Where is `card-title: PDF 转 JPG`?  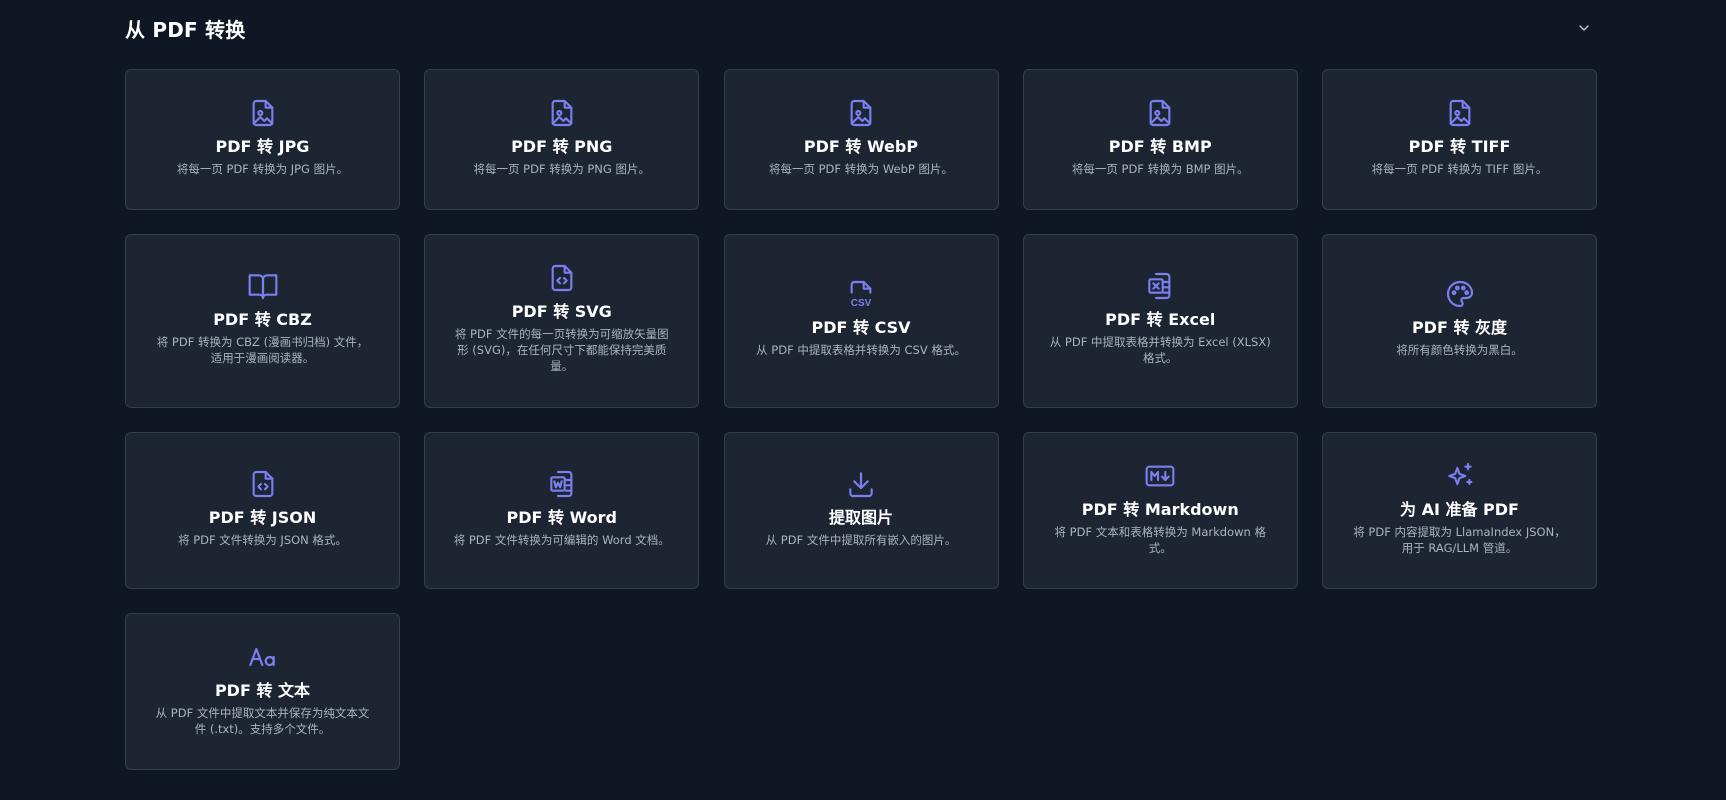
card-title: PDF 转 JPG is located at coordinates (262, 146).